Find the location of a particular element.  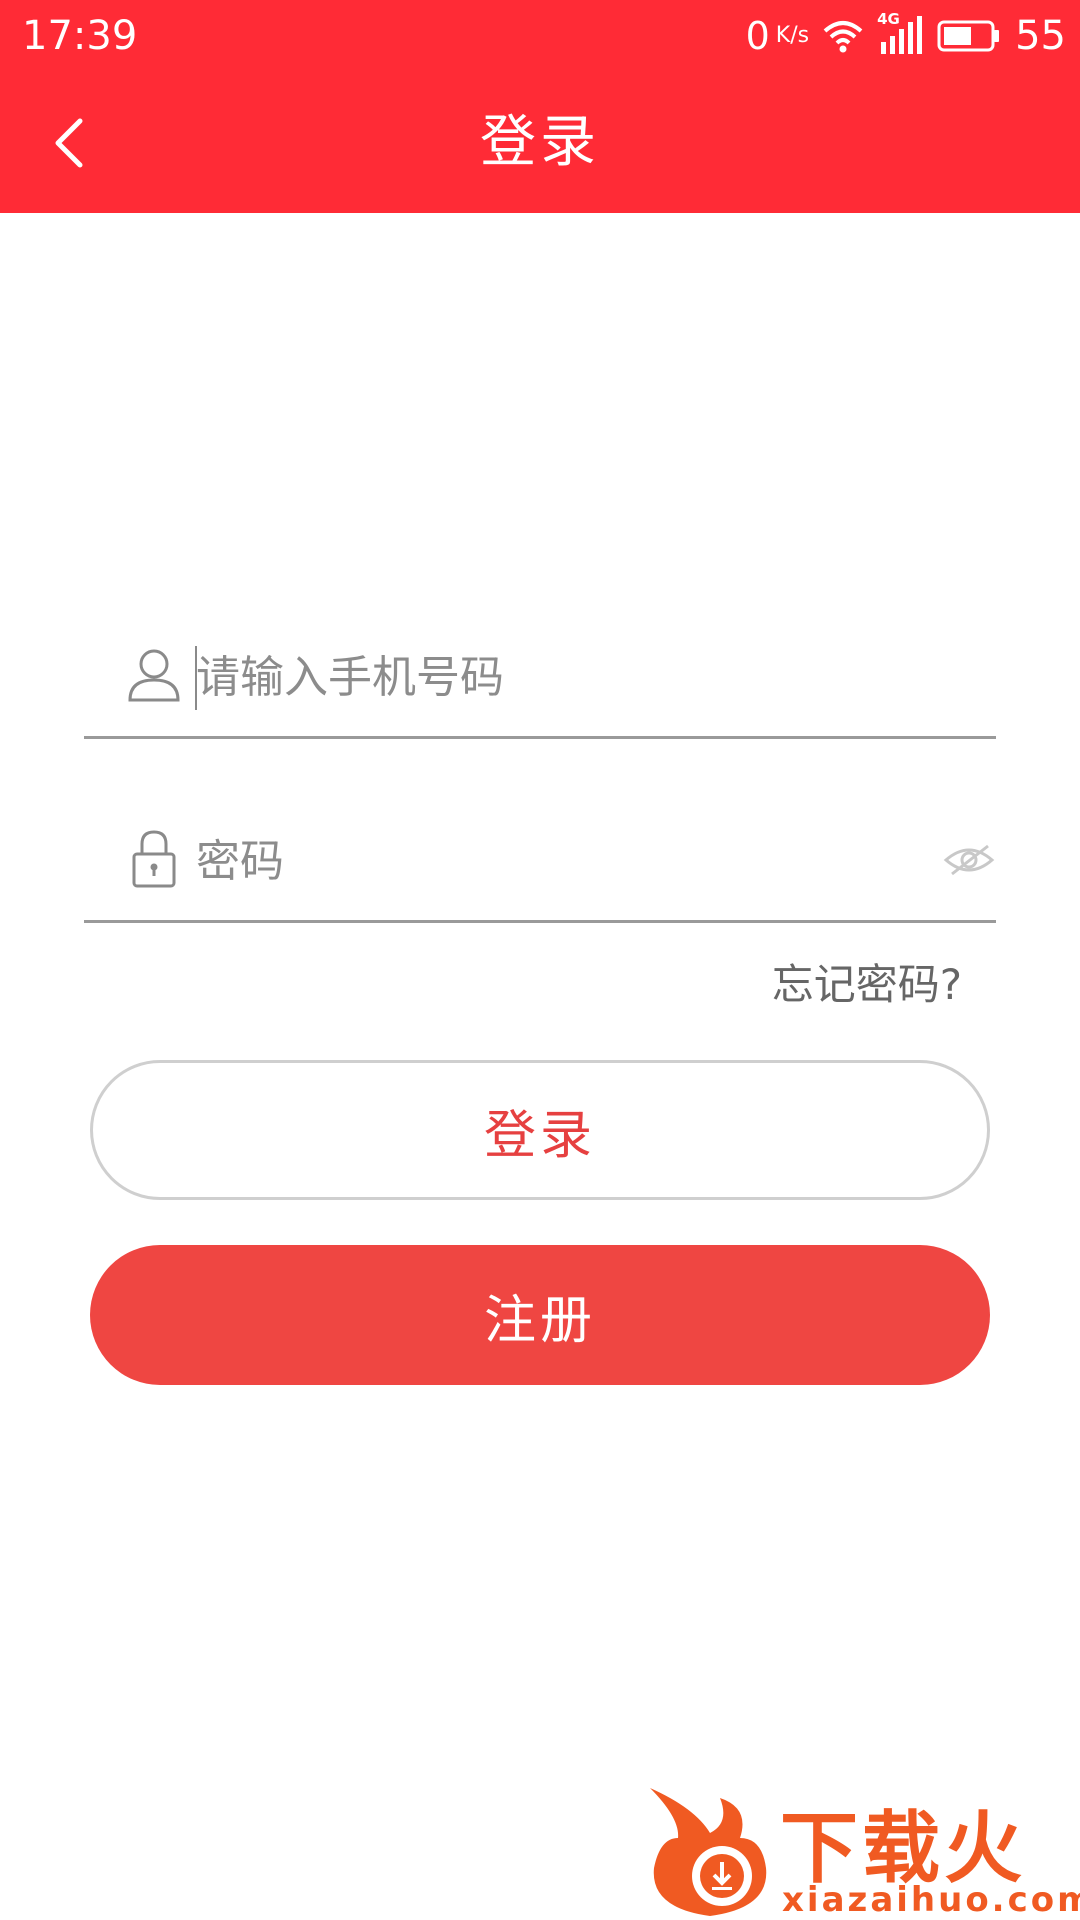

network-speed: 0 K/s is located at coordinates (778, 36).